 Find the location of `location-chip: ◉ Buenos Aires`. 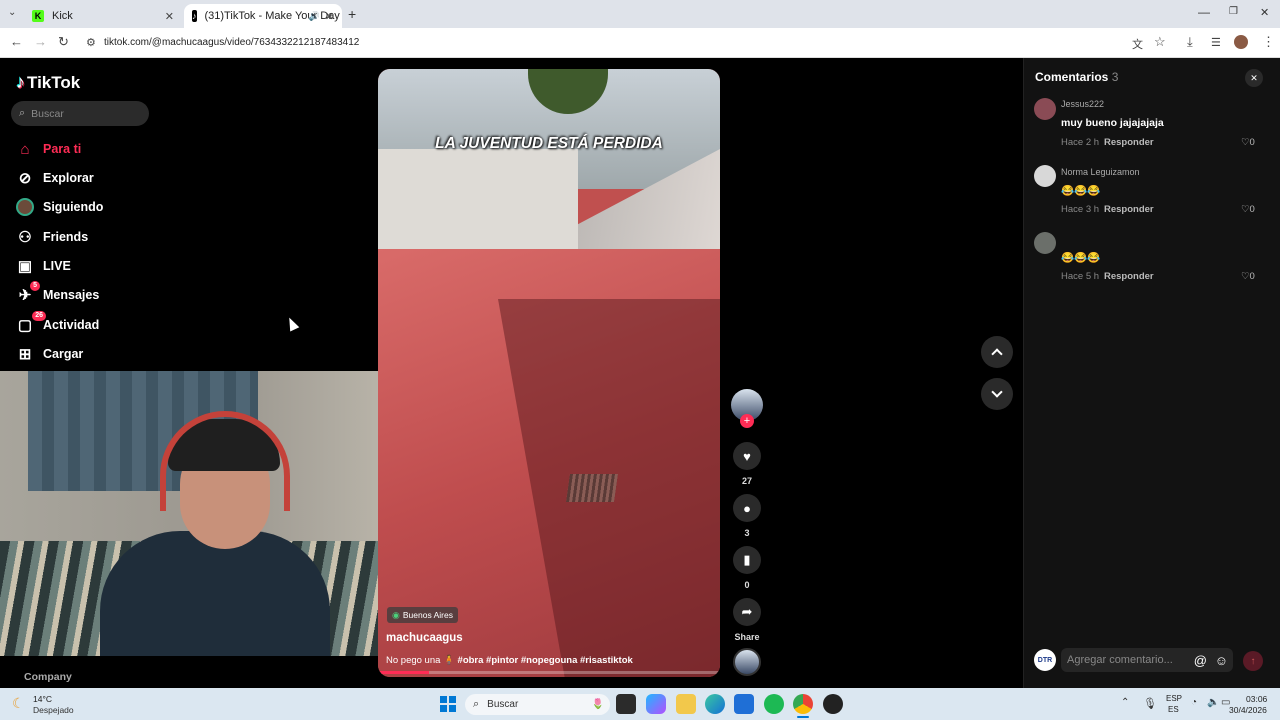

location-chip: ◉ Buenos Aires is located at coordinates (422, 615).